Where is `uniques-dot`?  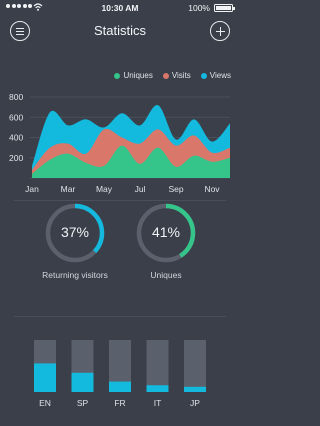 uniques-dot is located at coordinates (117, 75).